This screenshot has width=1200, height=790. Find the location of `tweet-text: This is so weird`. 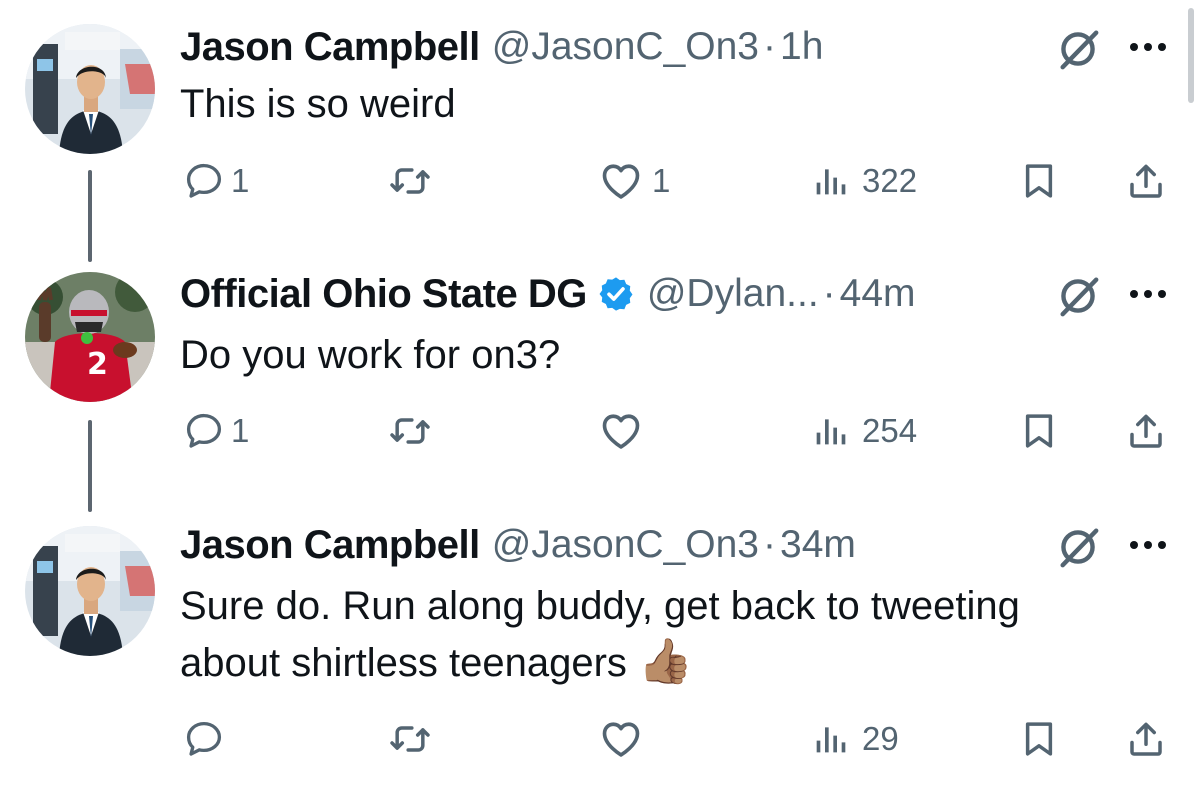

tweet-text: This is so weird is located at coordinates (318, 104).